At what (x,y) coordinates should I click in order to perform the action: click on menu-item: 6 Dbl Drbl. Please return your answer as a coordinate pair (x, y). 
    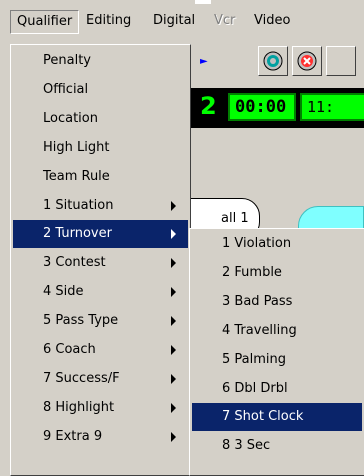
    Looking at the image, I should click on (277, 389).